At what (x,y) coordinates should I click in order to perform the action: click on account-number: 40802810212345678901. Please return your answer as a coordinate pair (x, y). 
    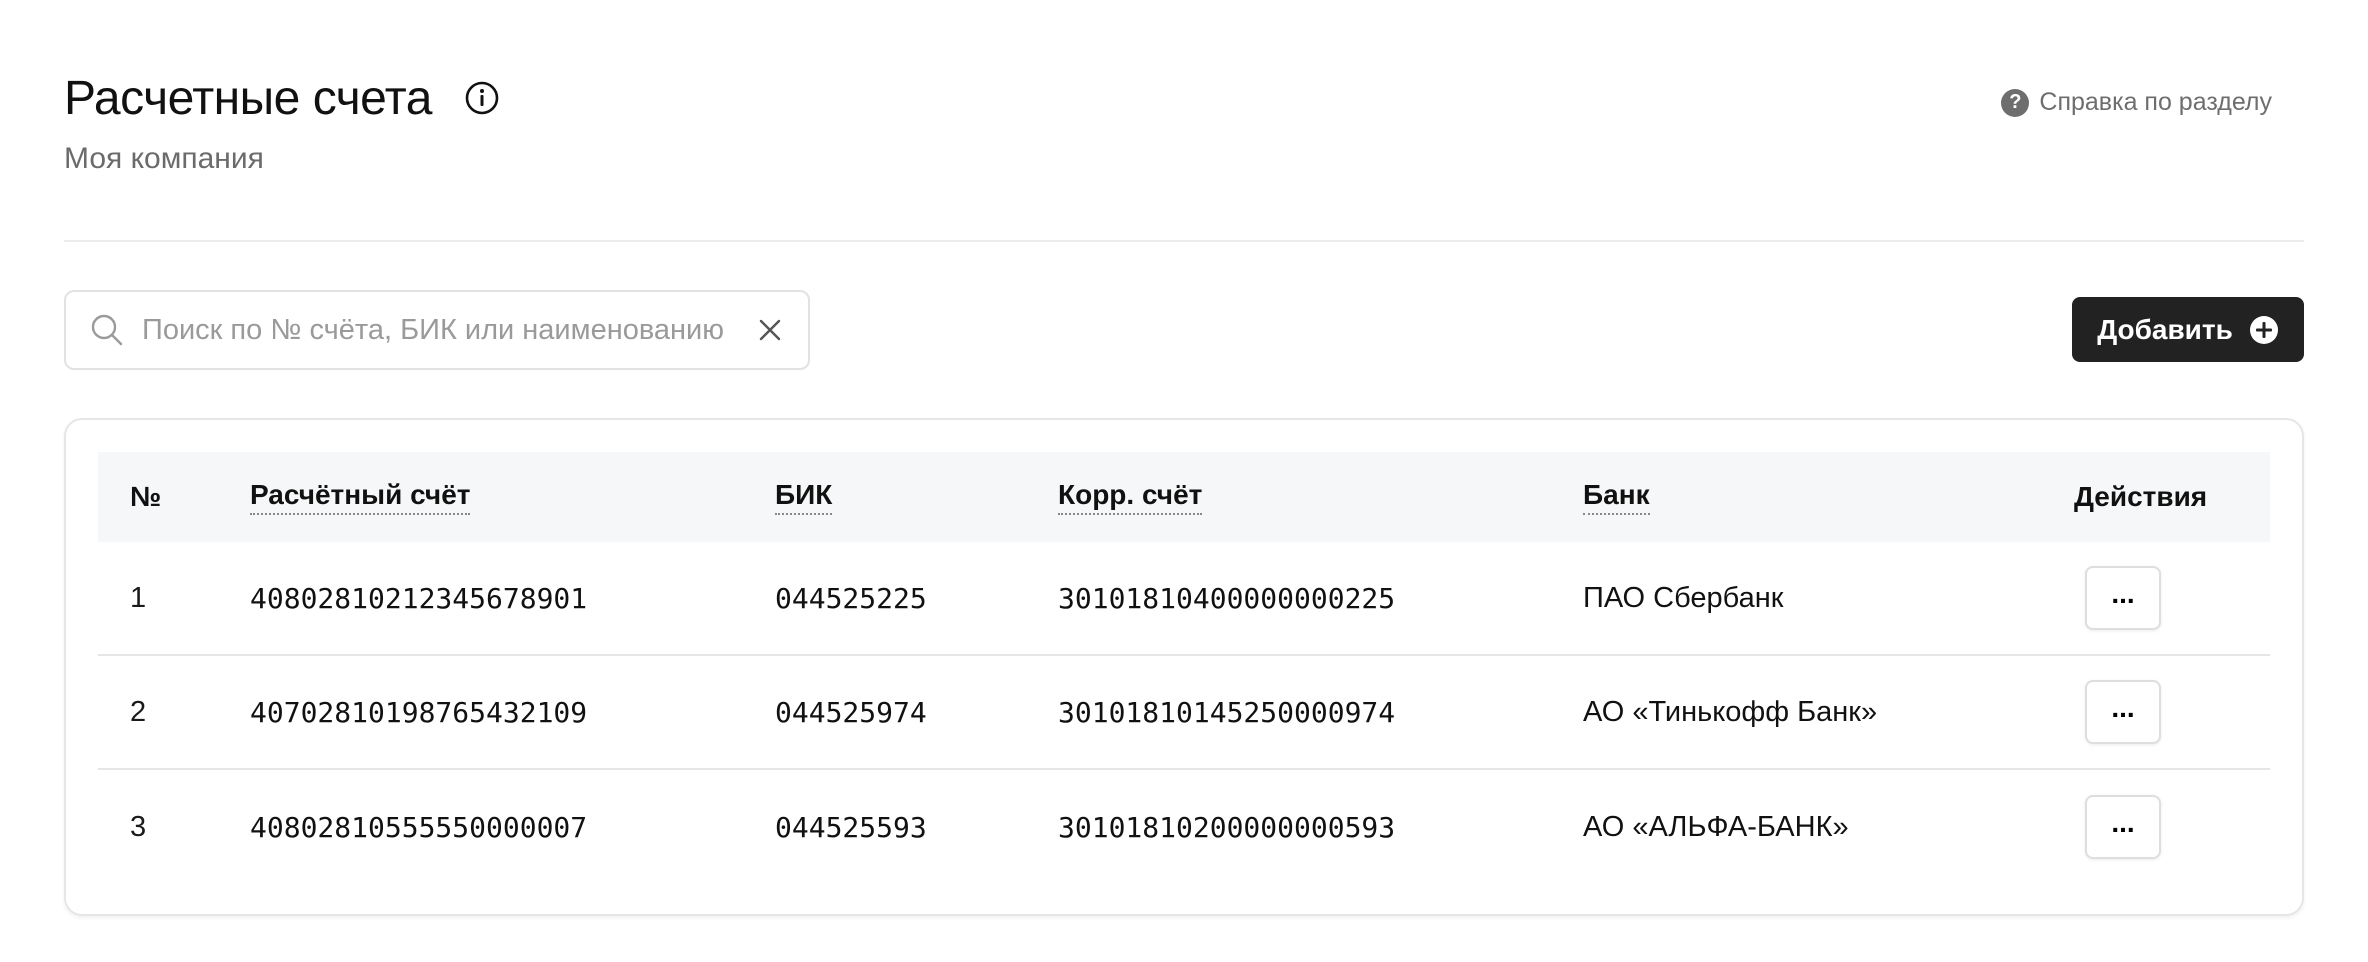
    Looking at the image, I should click on (419, 598).